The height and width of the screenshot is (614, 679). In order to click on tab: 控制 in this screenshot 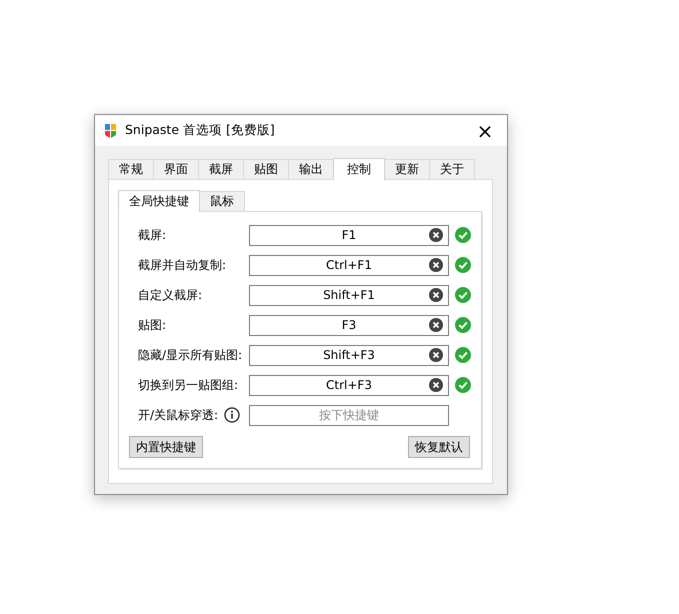, I will do `click(359, 169)`.